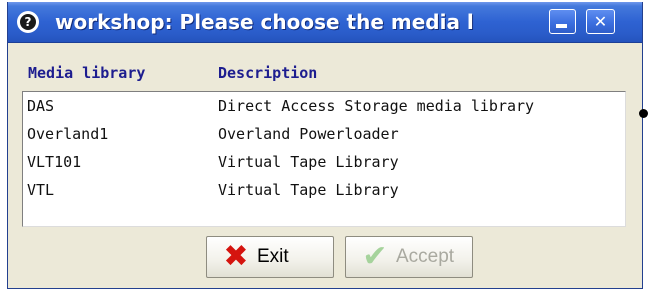 This screenshot has width=653, height=291. What do you see at coordinates (264, 22) in the screenshot?
I see `window-title: workshop: Please choose the media l` at bounding box center [264, 22].